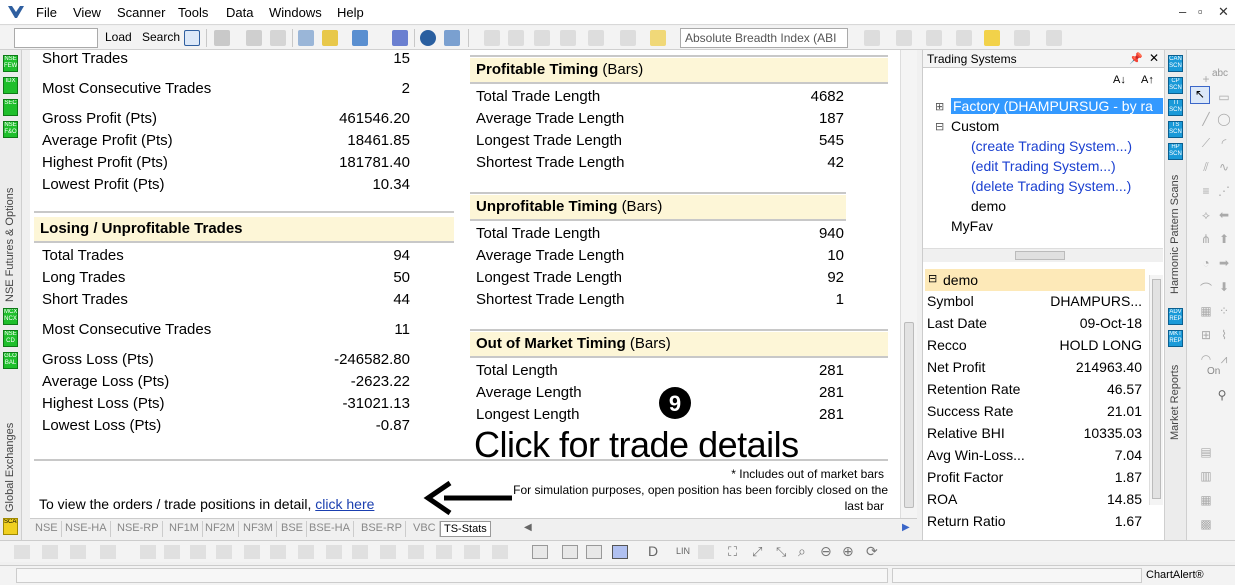  Describe the element at coordinates (10, 85) in the screenshot. I see `idx-icon: IDX` at that location.